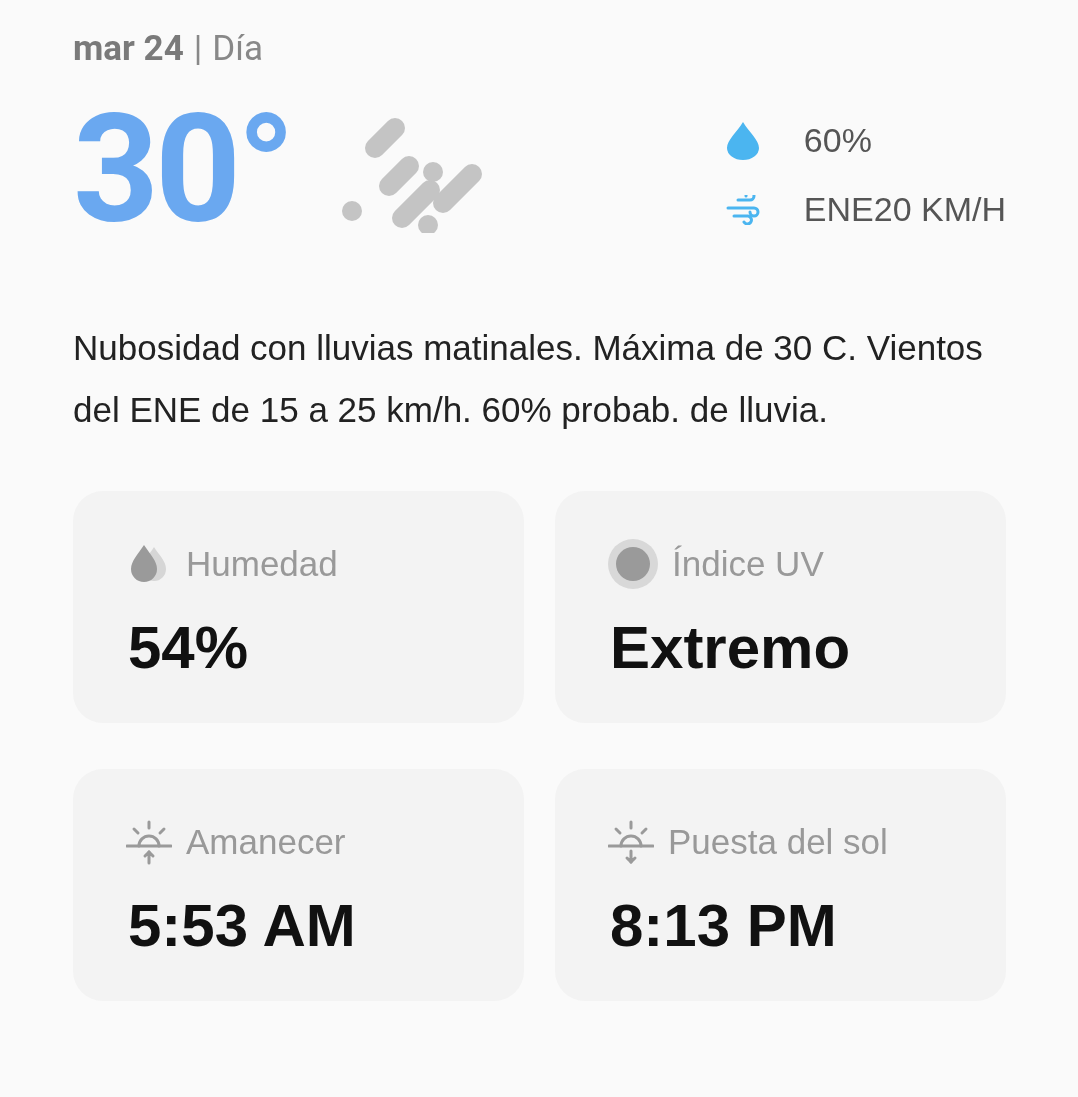  I want to click on raindrop-icon, so click(742, 140).